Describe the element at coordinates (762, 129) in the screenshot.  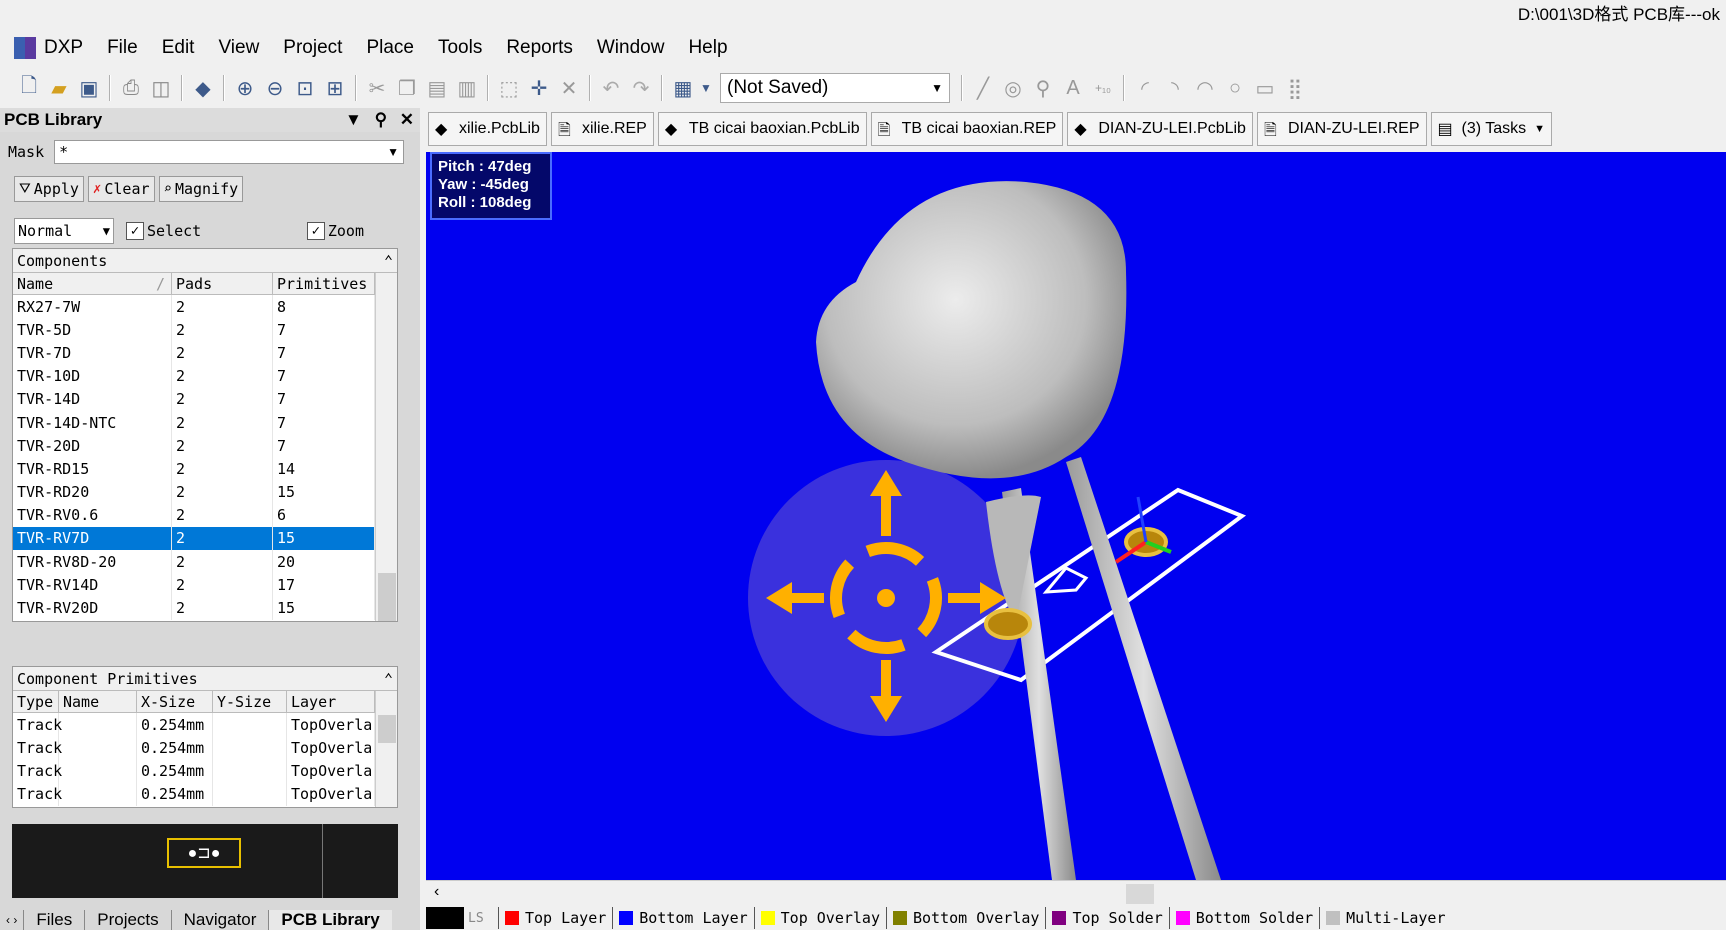
I see `document-tab: ◆ TB cicai baoxian.PcbLib` at that location.